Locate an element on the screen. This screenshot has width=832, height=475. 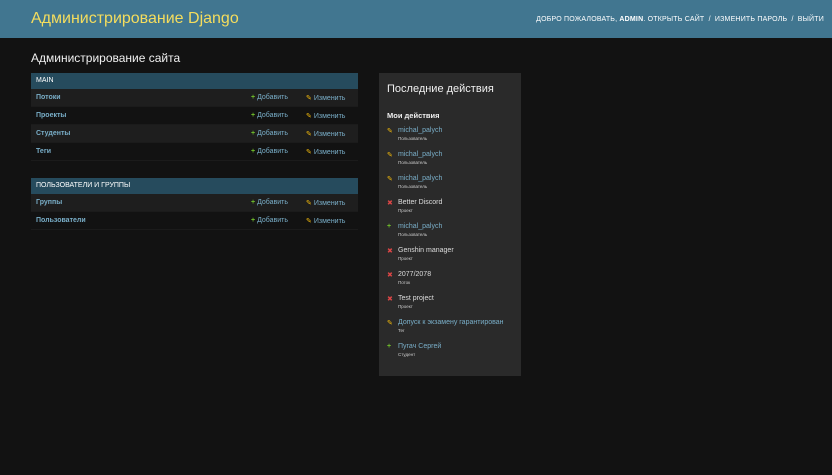
change-password-link: ИЗМЕНИТЬ ПАРОЛЬ is located at coordinates (751, 19).